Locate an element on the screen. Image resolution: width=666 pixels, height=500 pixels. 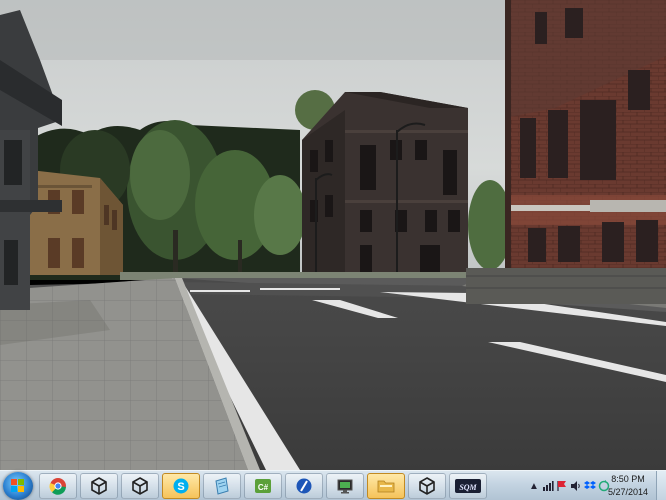
blue-circle-icon is located at coordinates (304, 486).